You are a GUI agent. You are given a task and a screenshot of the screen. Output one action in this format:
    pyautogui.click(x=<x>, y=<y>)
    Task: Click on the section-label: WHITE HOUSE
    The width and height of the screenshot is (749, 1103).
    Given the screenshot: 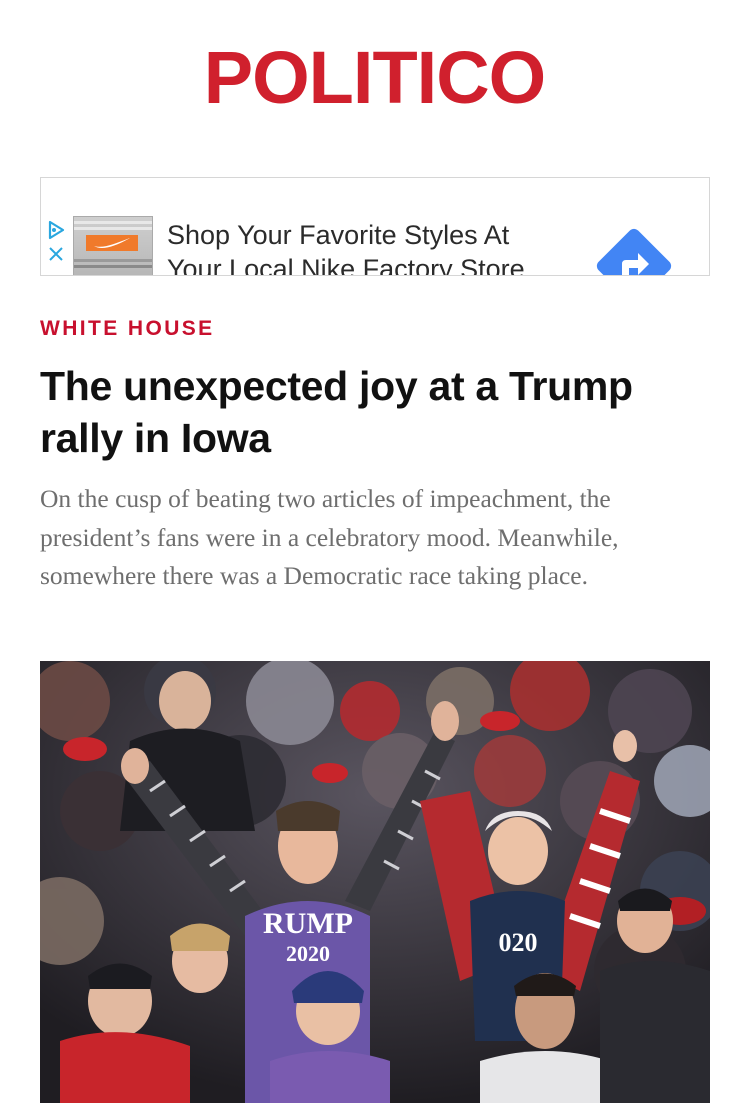 What is the action you would take?
    pyautogui.click(x=127, y=329)
    